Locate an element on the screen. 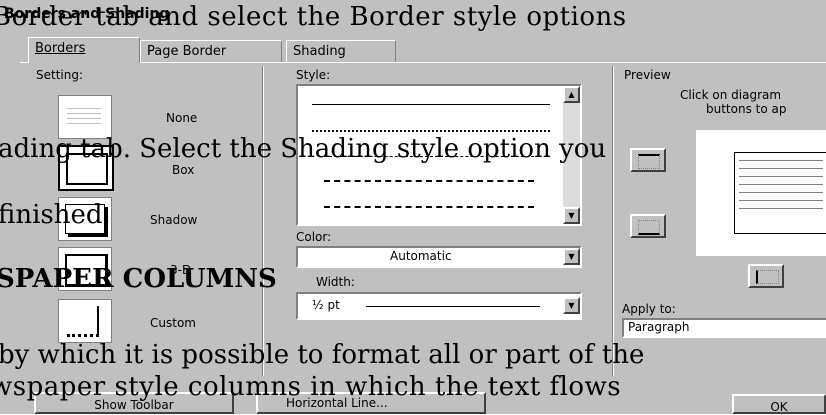 The image size is (826, 415). doc-line-3: finished. is located at coordinates (55, 215).